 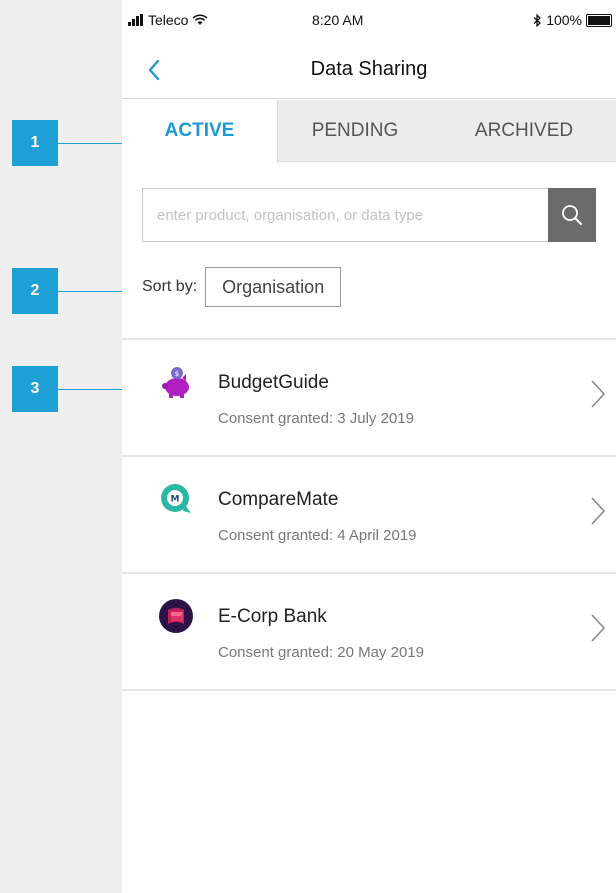 I want to click on item-name: E-Corp Bank, so click(x=272, y=616).